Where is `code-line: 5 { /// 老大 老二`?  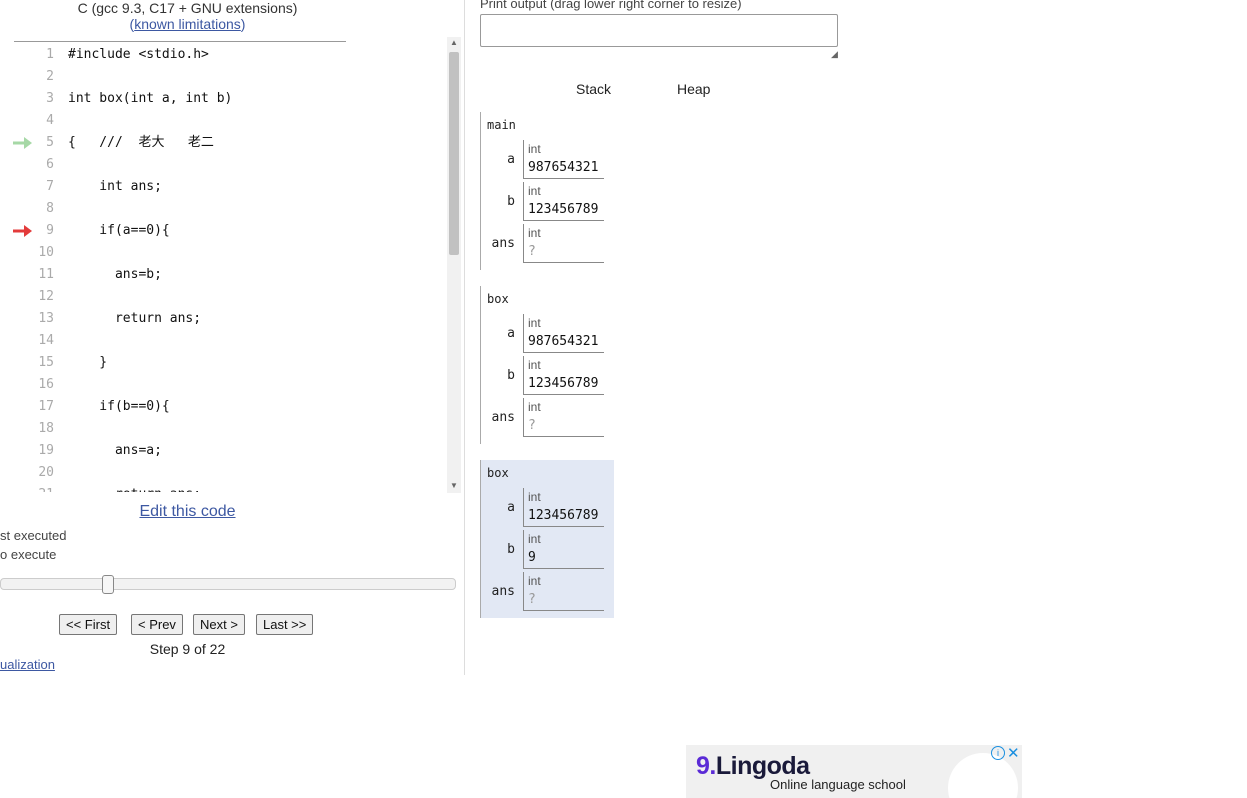
code-line: 5 { /// 老大 老二 is located at coordinates (223, 143).